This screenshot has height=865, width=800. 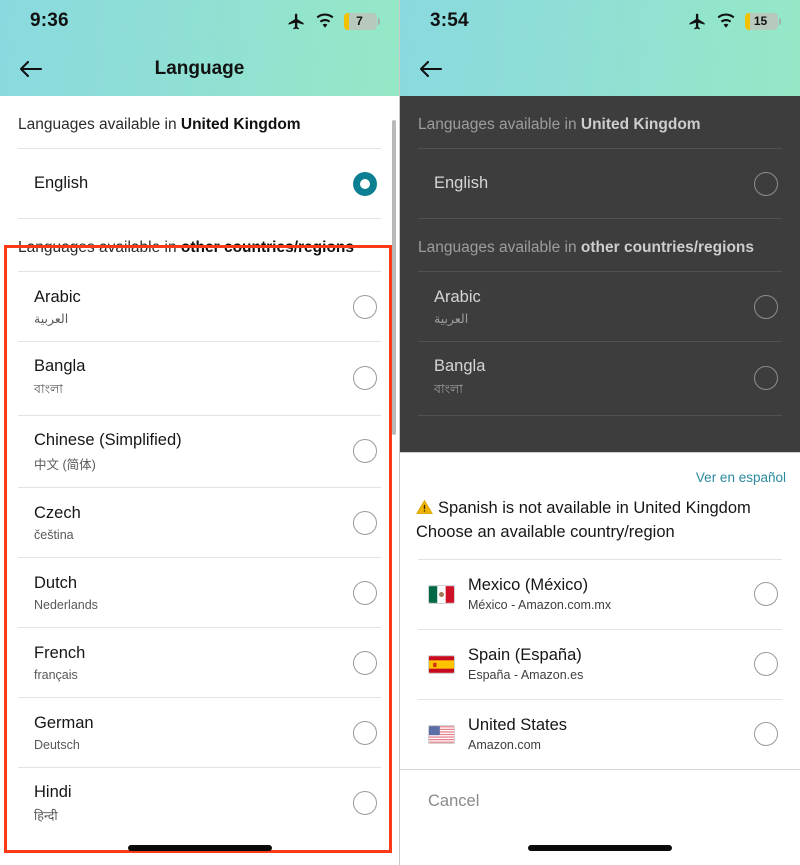 I want to click on country-domain: México - Amazon.com.mx, so click(x=540, y=605).